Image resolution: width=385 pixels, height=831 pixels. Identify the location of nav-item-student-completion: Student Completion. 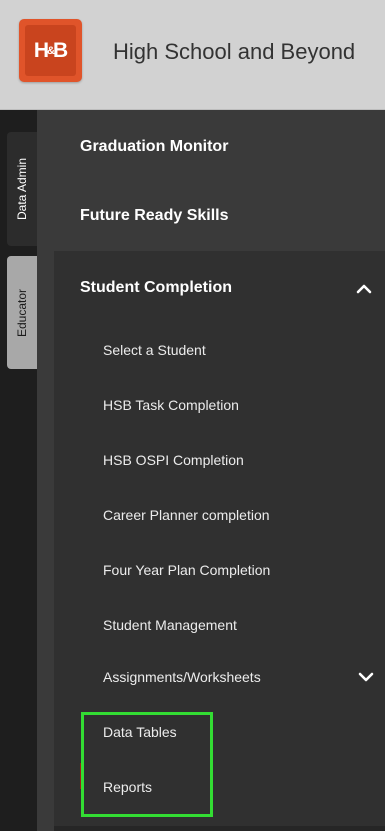
(156, 288).